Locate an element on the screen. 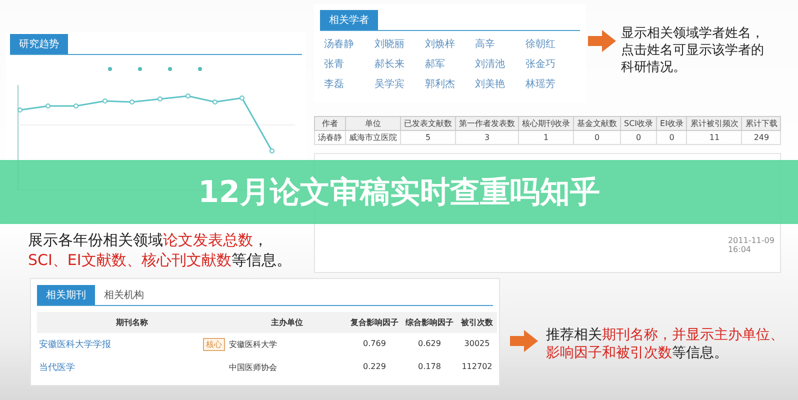  scholar-link: 徐朝红 is located at coordinates (551, 44).